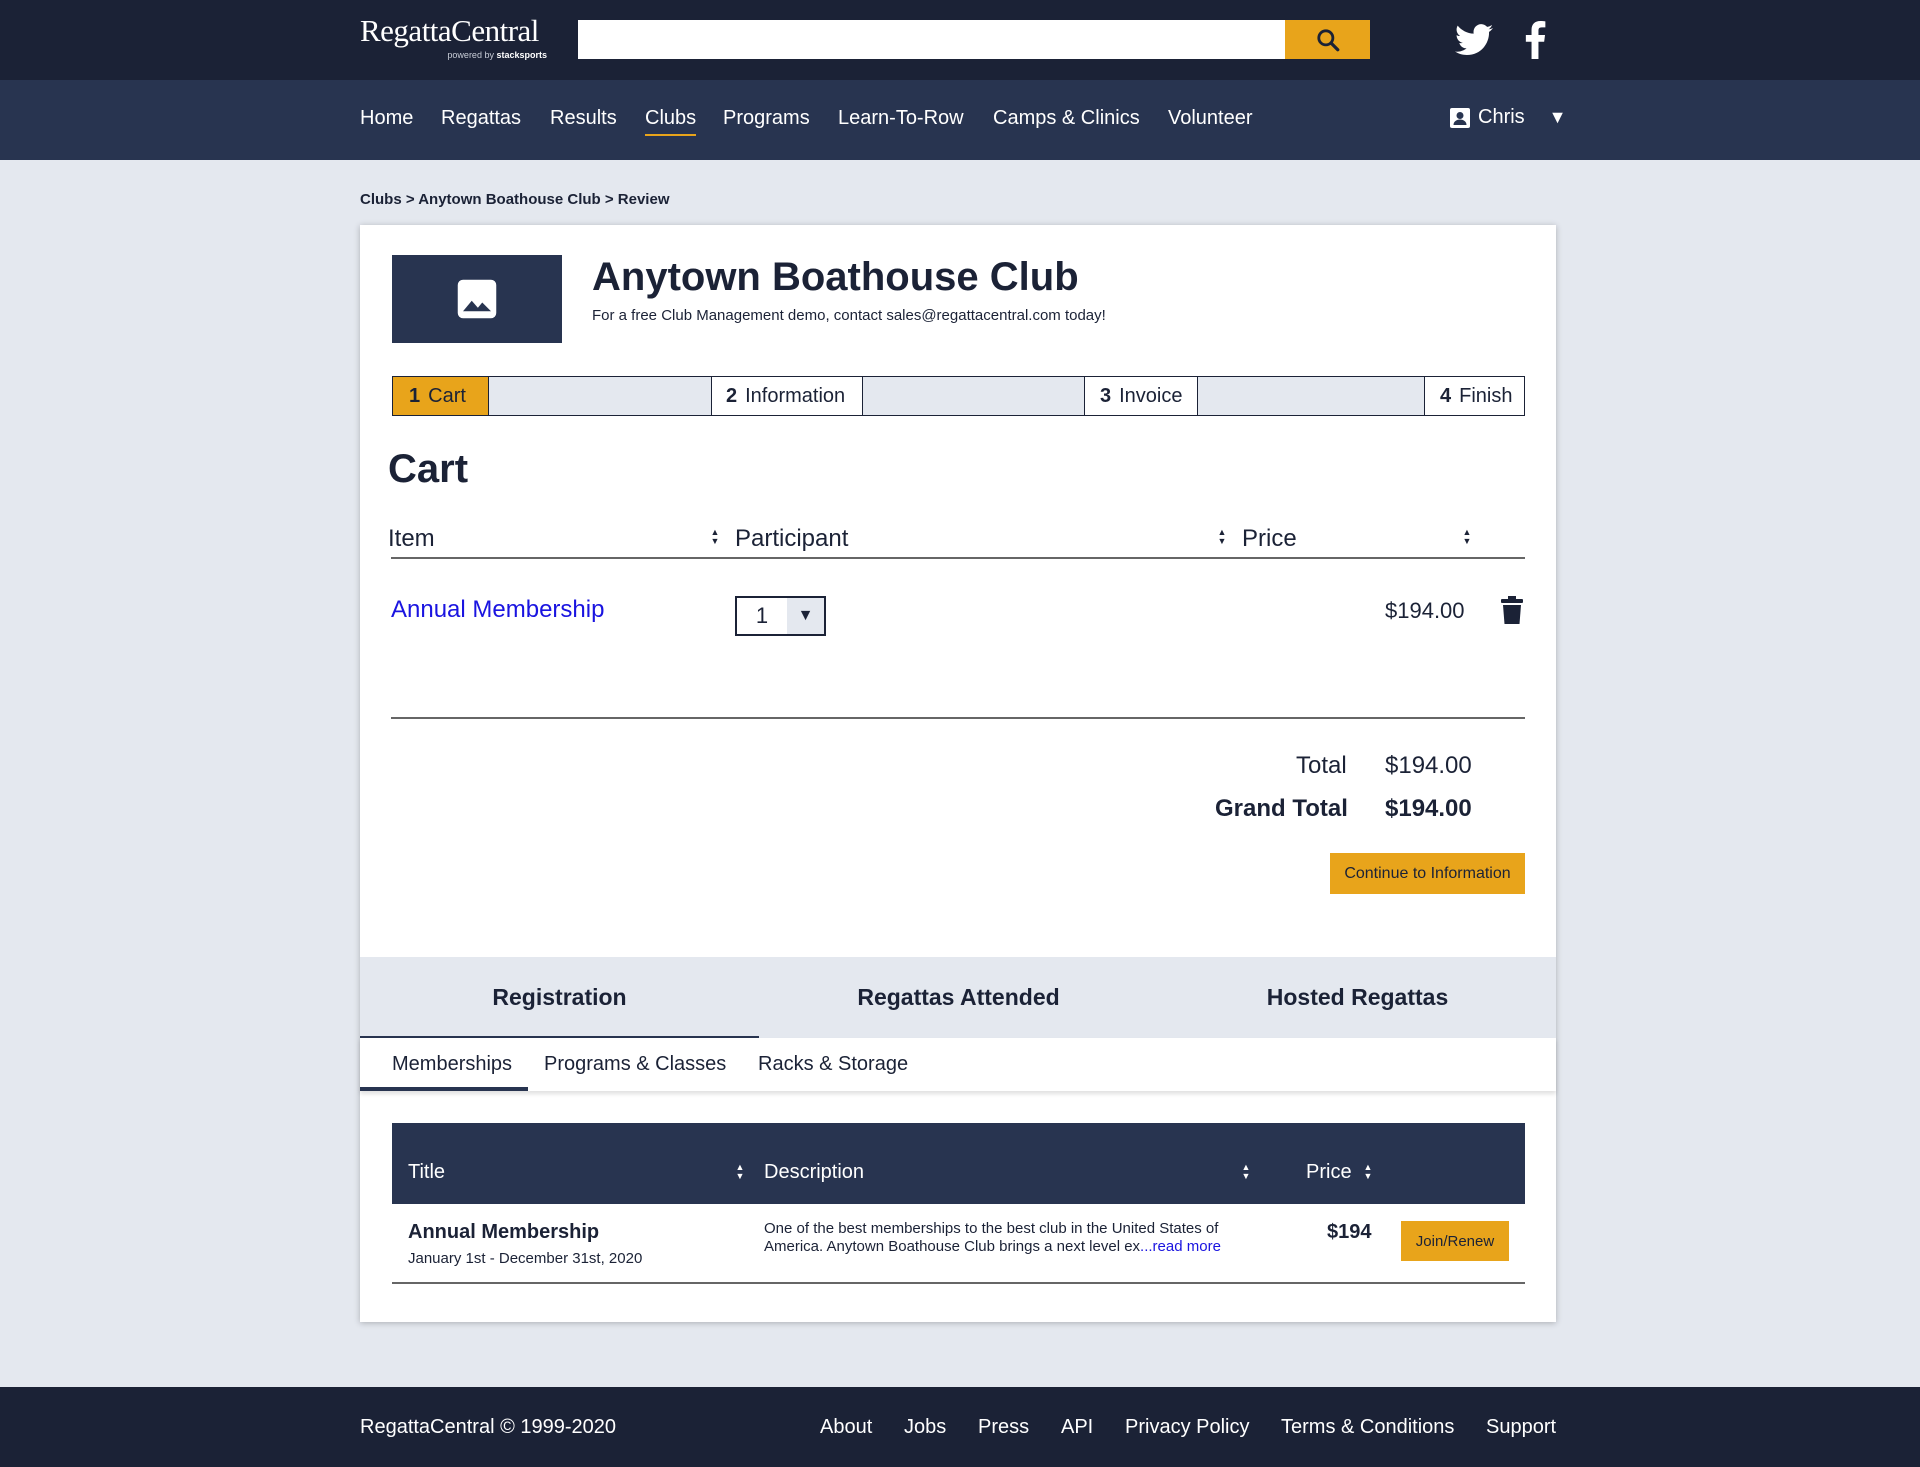 The width and height of the screenshot is (1920, 1467). What do you see at coordinates (1425, 610) in the screenshot?
I see `cart-item-price: $194.00` at bounding box center [1425, 610].